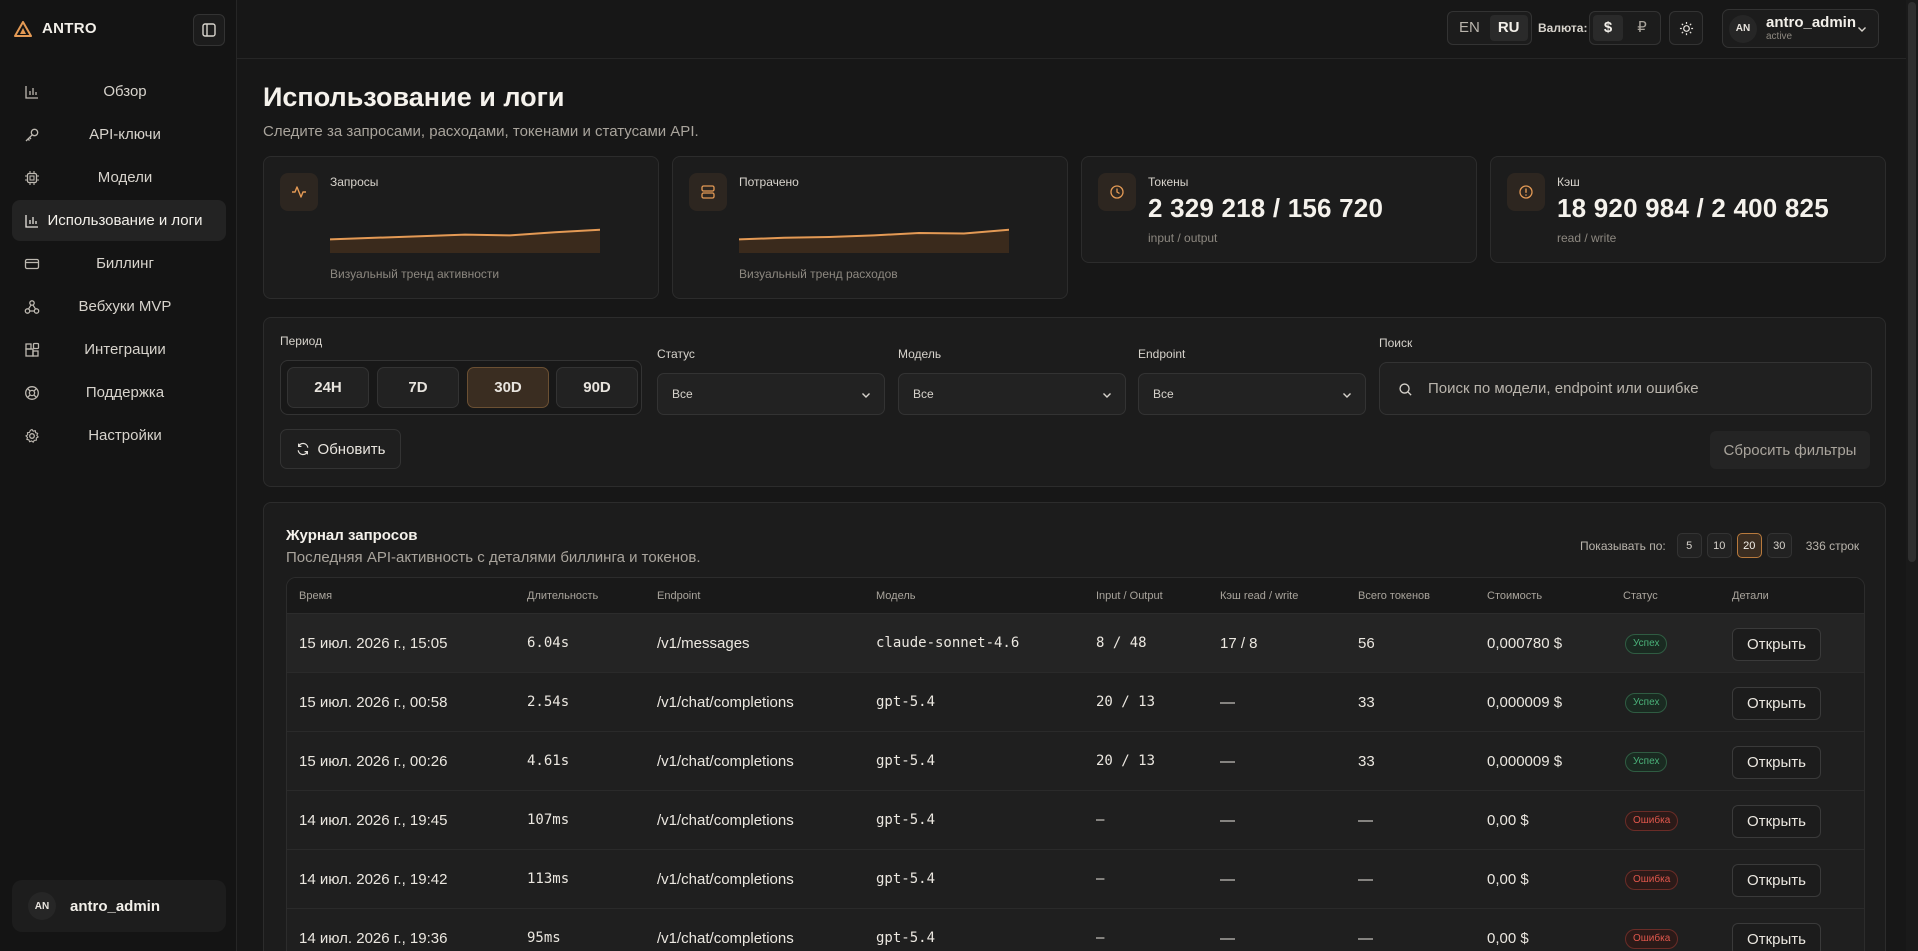 The height and width of the screenshot is (951, 1918). I want to click on cell-cache: 17 / 8, so click(1239, 643).